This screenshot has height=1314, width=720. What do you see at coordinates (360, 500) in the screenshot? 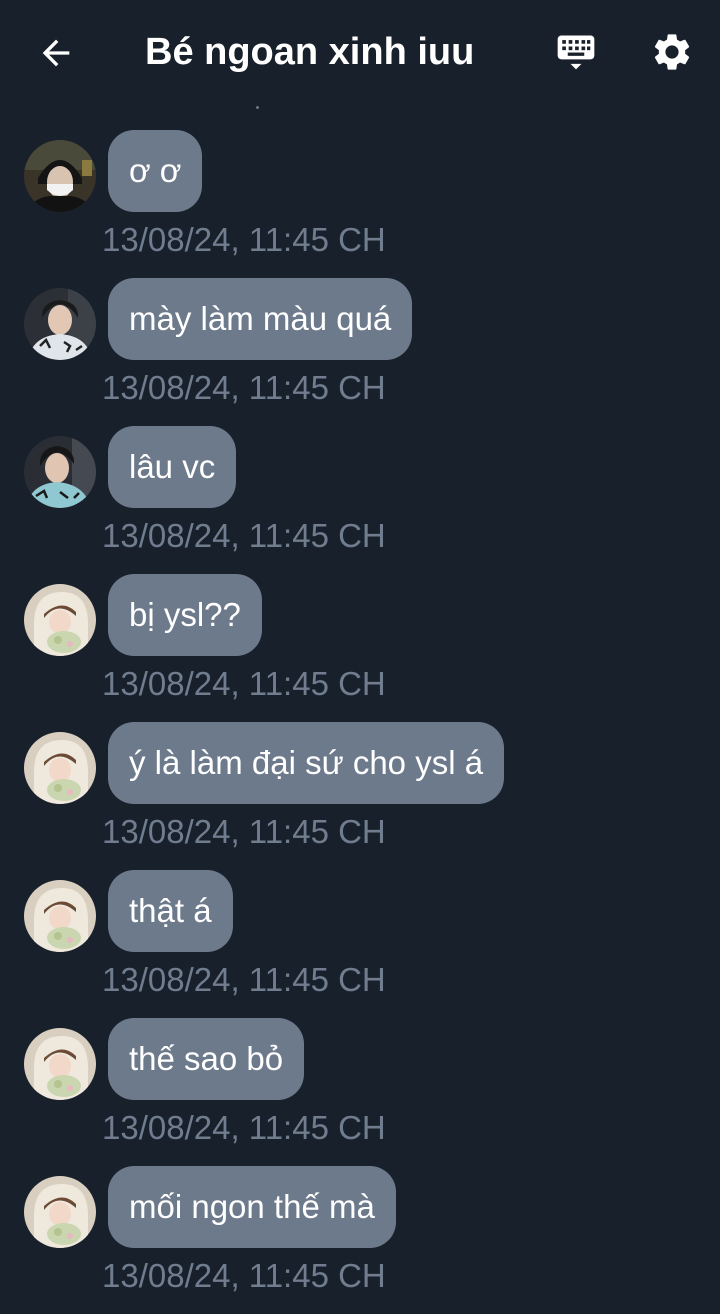
I see `message-item: lâu vc 13/08/24, 11:45 CH` at bounding box center [360, 500].